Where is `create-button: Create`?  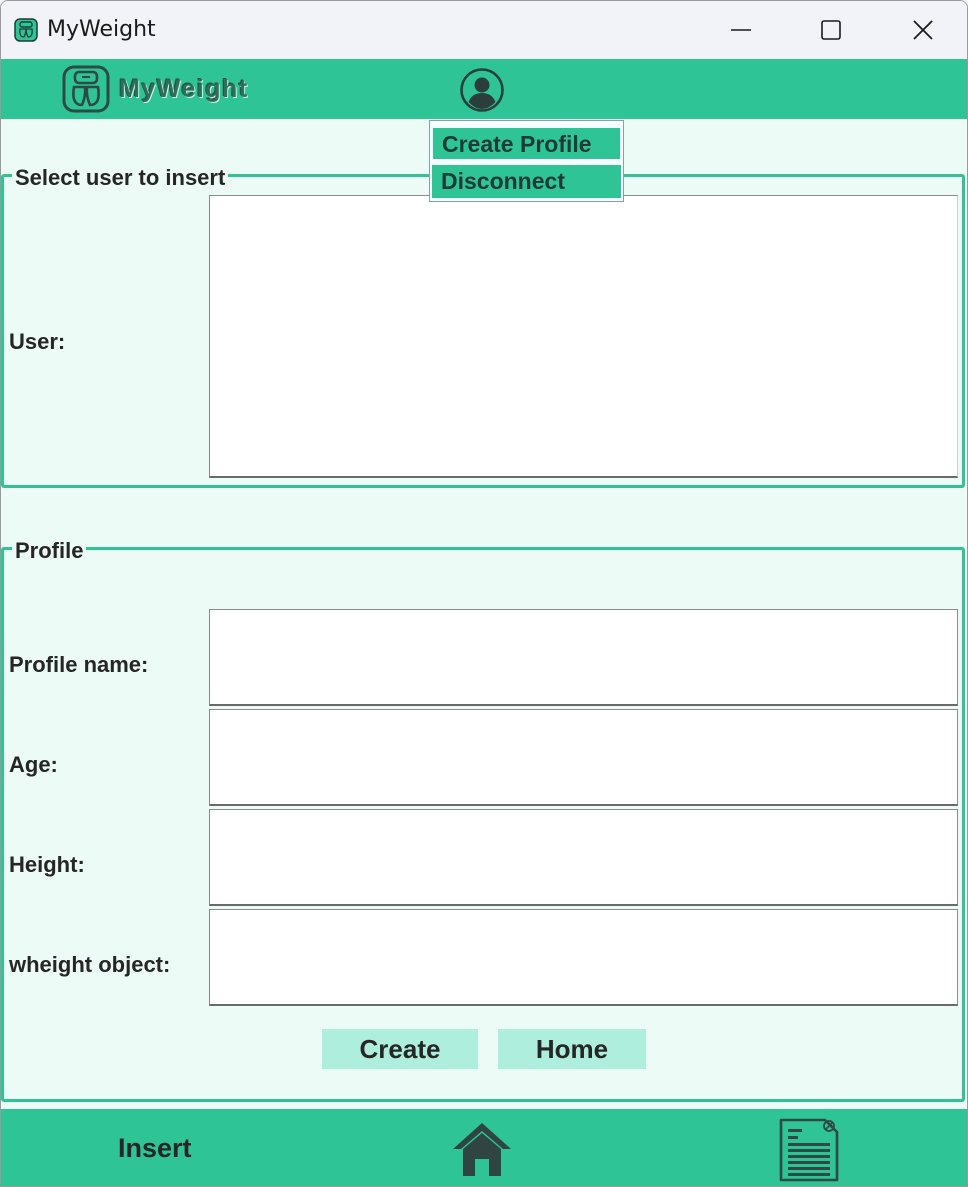
create-button: Create is located at coordinates (400, 1049).